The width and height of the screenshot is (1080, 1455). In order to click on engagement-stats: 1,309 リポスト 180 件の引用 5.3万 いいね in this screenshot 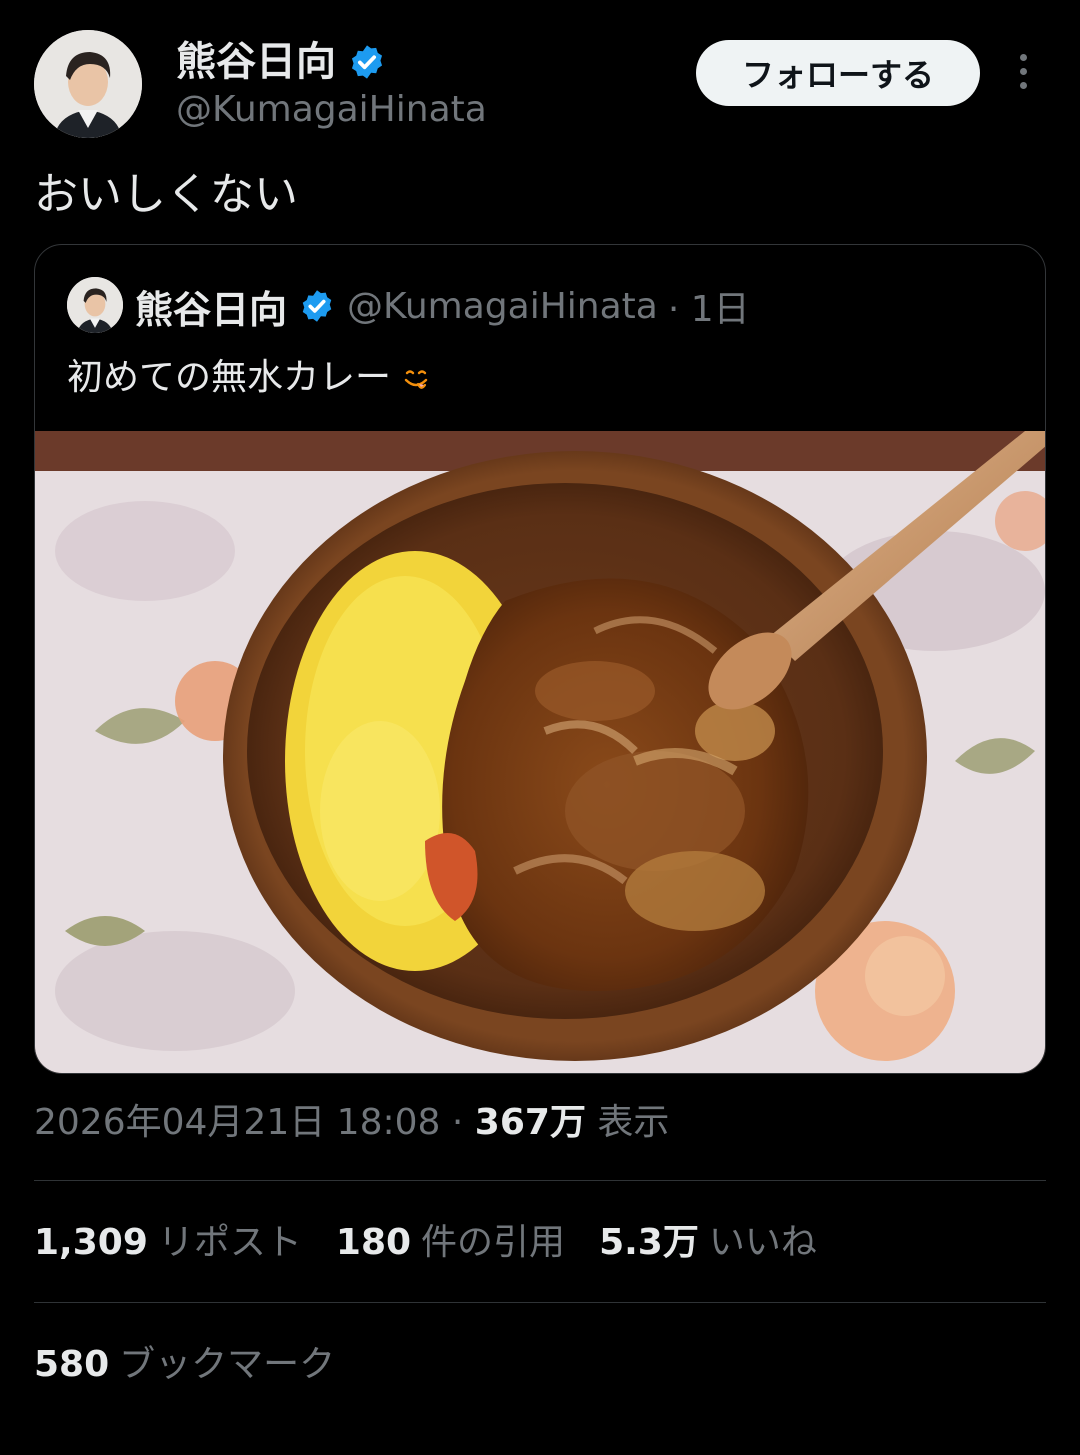, I will do `click(442, 1243)`.